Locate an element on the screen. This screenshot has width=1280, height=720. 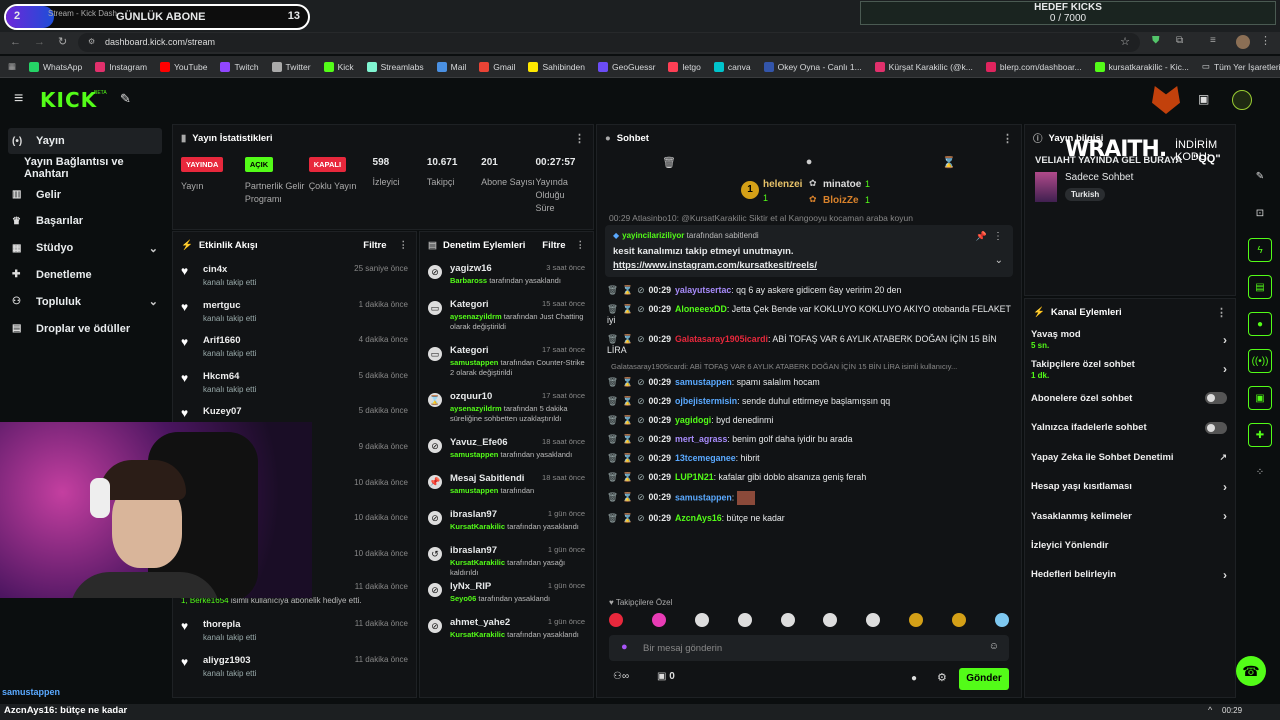
modlog-actor: aysenazyildrm is located at coordinates (476, 316).